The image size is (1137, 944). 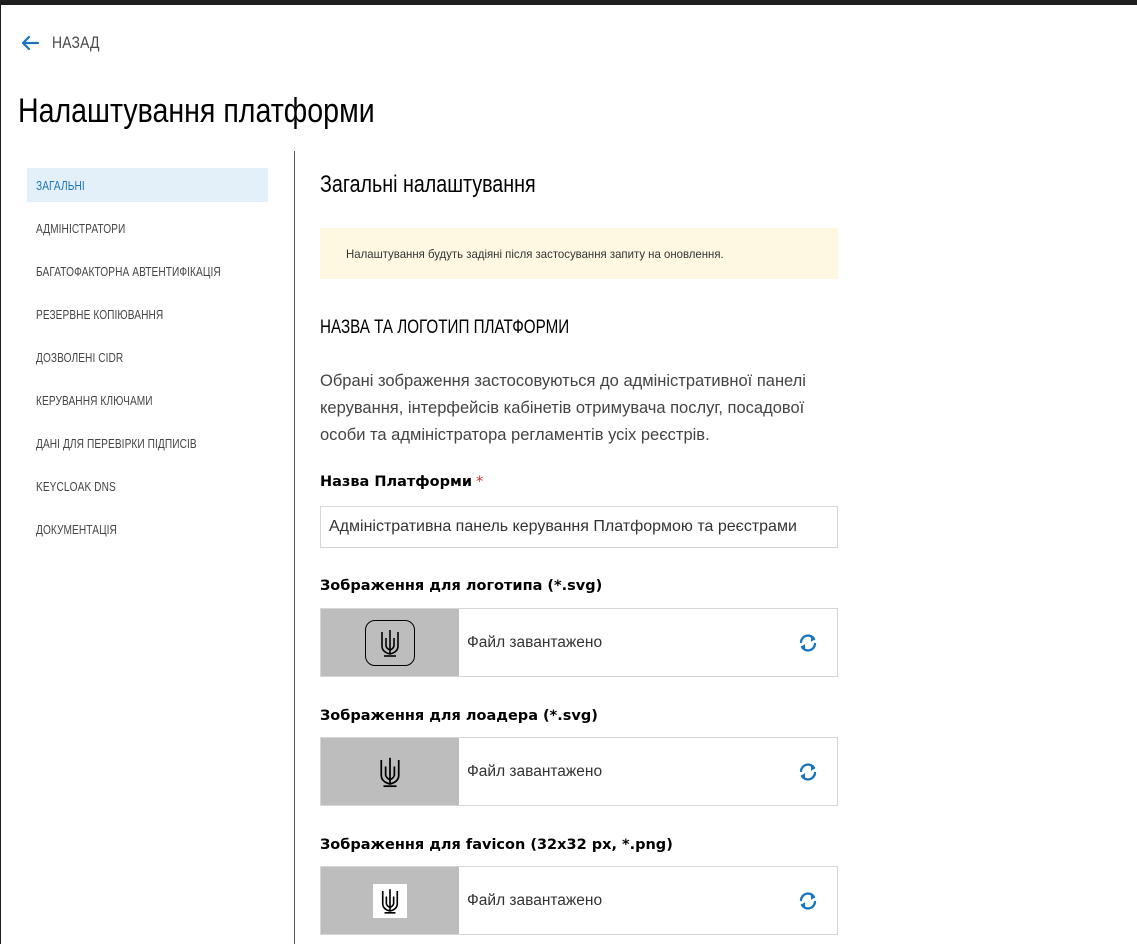 I want to click on sidebar-item-label: ДАНІ ДЛЯ ПЕРЕВІРКИ ПІДПИСІВ, so click(x=116, y=443).